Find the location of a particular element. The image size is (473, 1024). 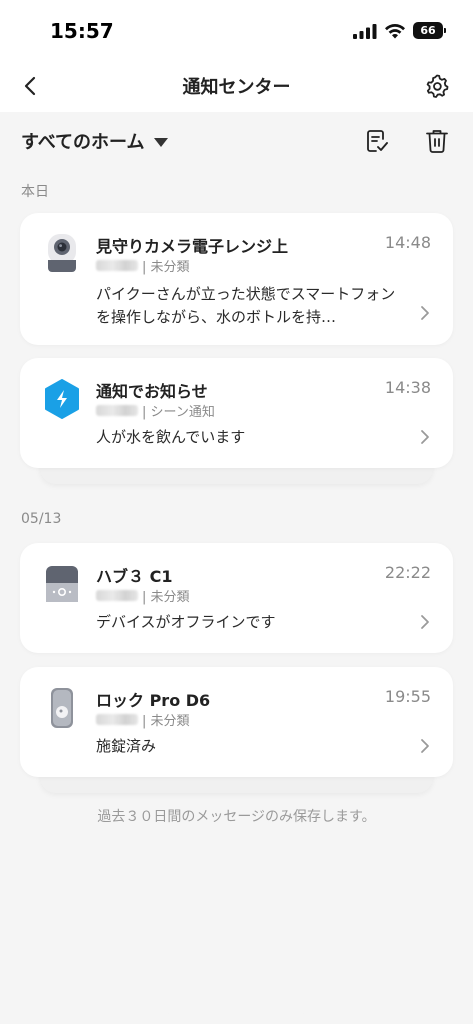

section-label-today: 本日 is located at coordinates (35, 192).